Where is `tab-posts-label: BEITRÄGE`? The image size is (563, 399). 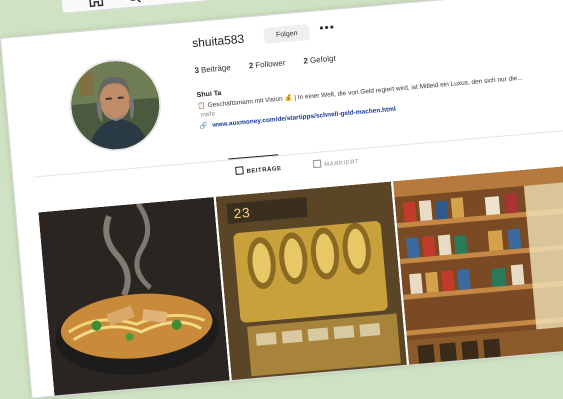 tab-posts-label: BEITRÄGE is located at coordinates (263, 170).